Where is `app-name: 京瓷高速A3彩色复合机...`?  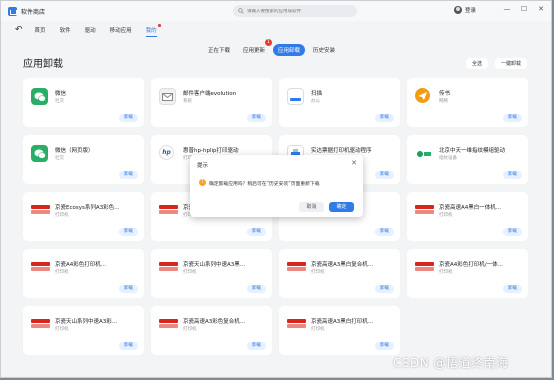
app-name: 京瓷高速A3彩色复合机... is located at coordinates (214, 322).